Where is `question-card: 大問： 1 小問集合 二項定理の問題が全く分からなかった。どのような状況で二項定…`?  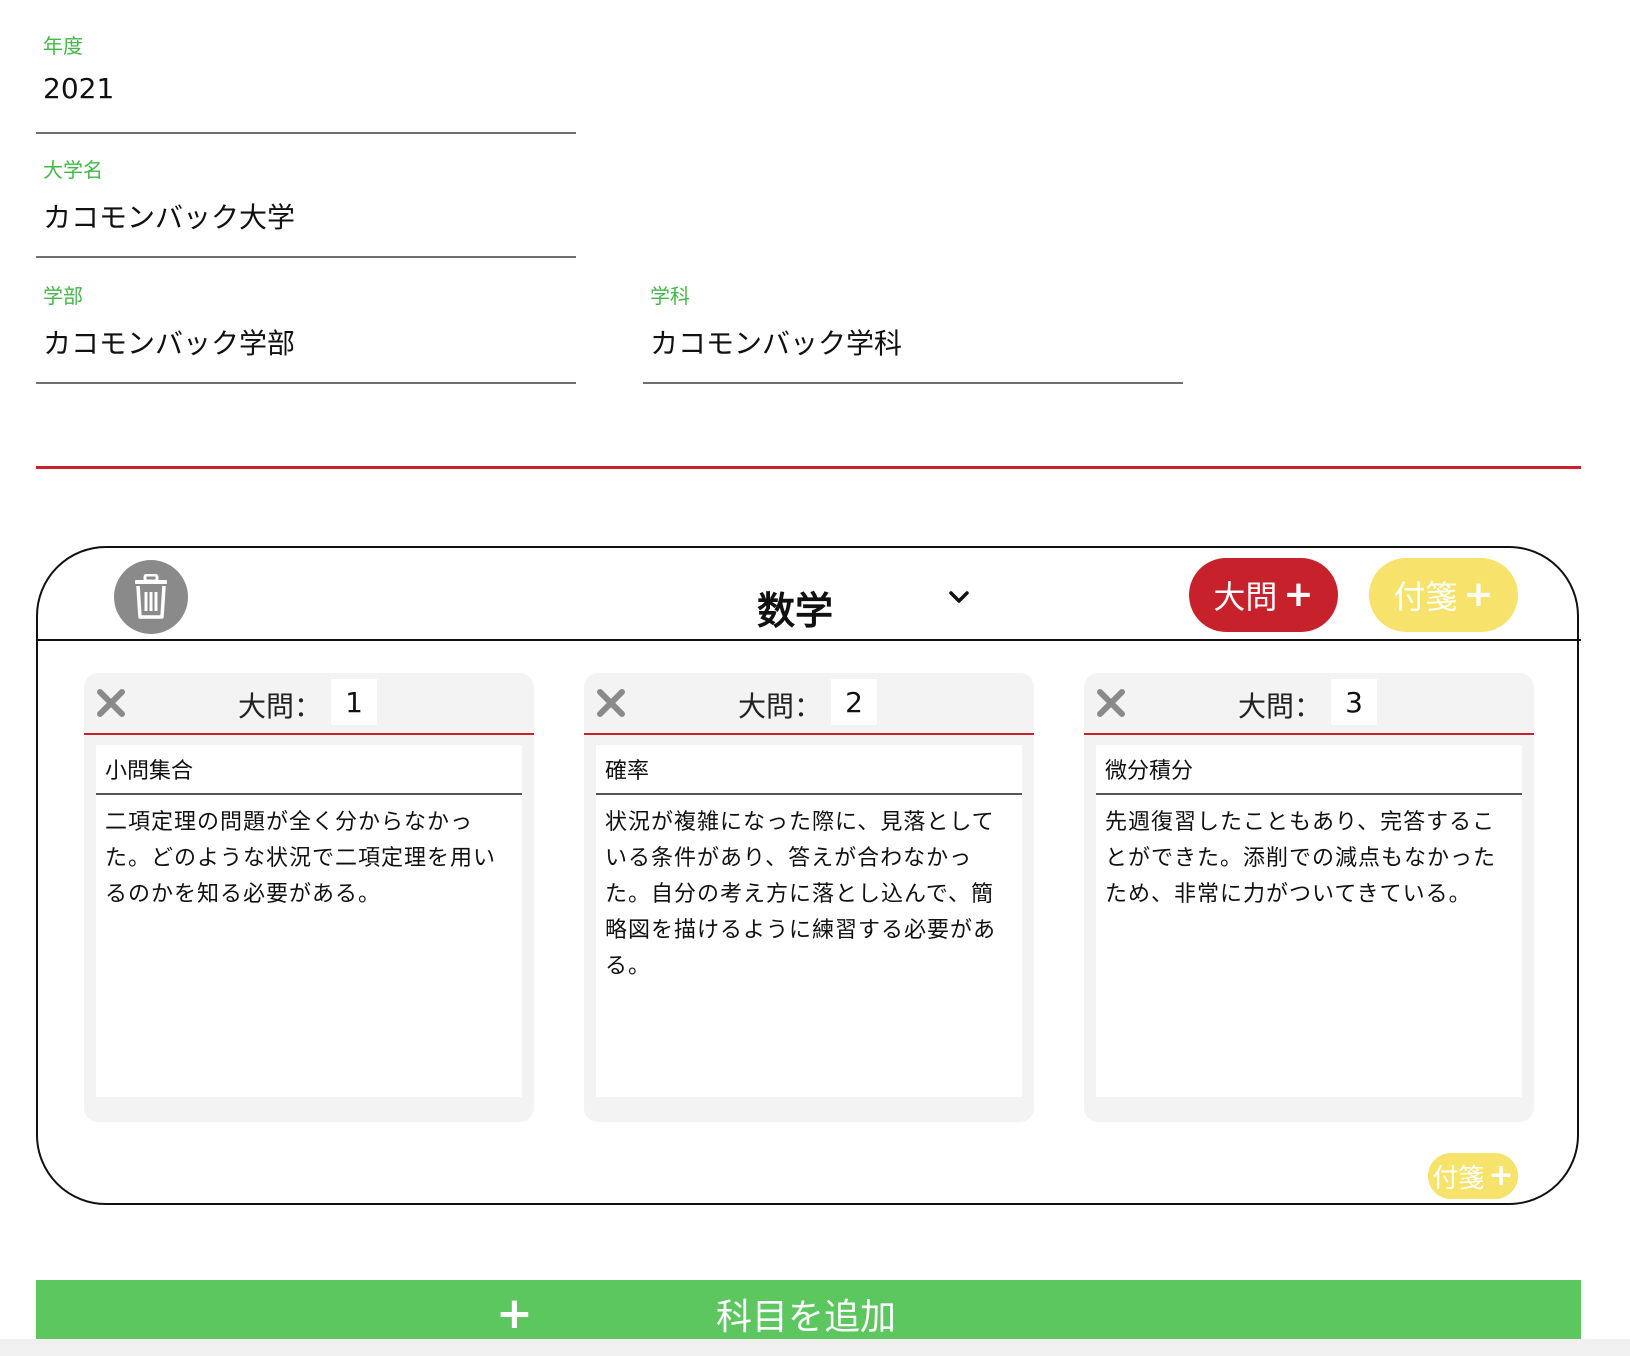
question-card: 大問： 1 小問集合 二項定理の問題が全く分からなかった。どのような状況で二項定… is located at coordinates (309, 897).